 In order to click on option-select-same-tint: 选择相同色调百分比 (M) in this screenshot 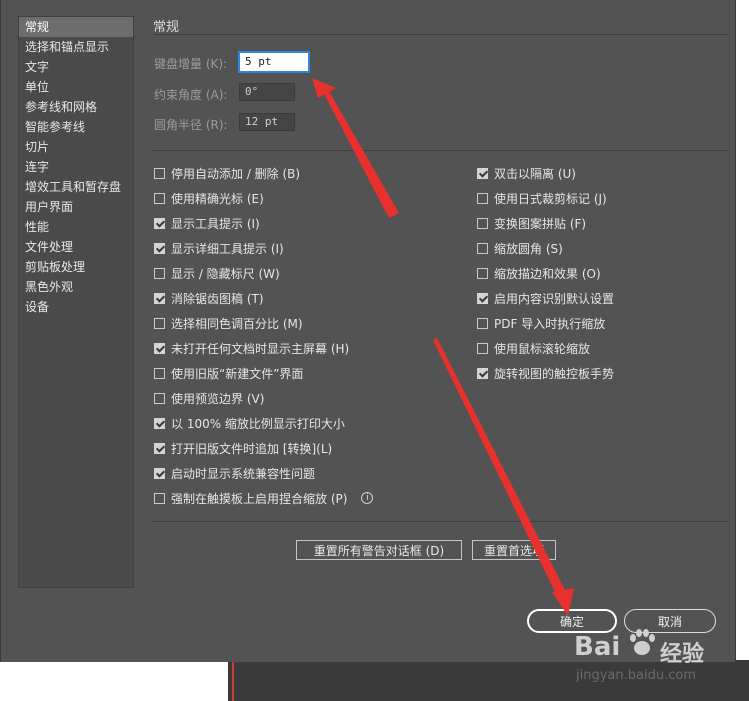, I will do `click(228, 323)`.